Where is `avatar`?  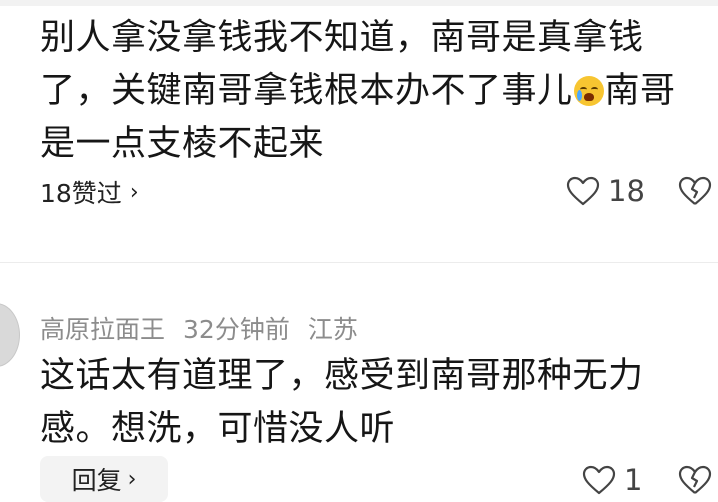
avatar is located at coordinates (10, 335).